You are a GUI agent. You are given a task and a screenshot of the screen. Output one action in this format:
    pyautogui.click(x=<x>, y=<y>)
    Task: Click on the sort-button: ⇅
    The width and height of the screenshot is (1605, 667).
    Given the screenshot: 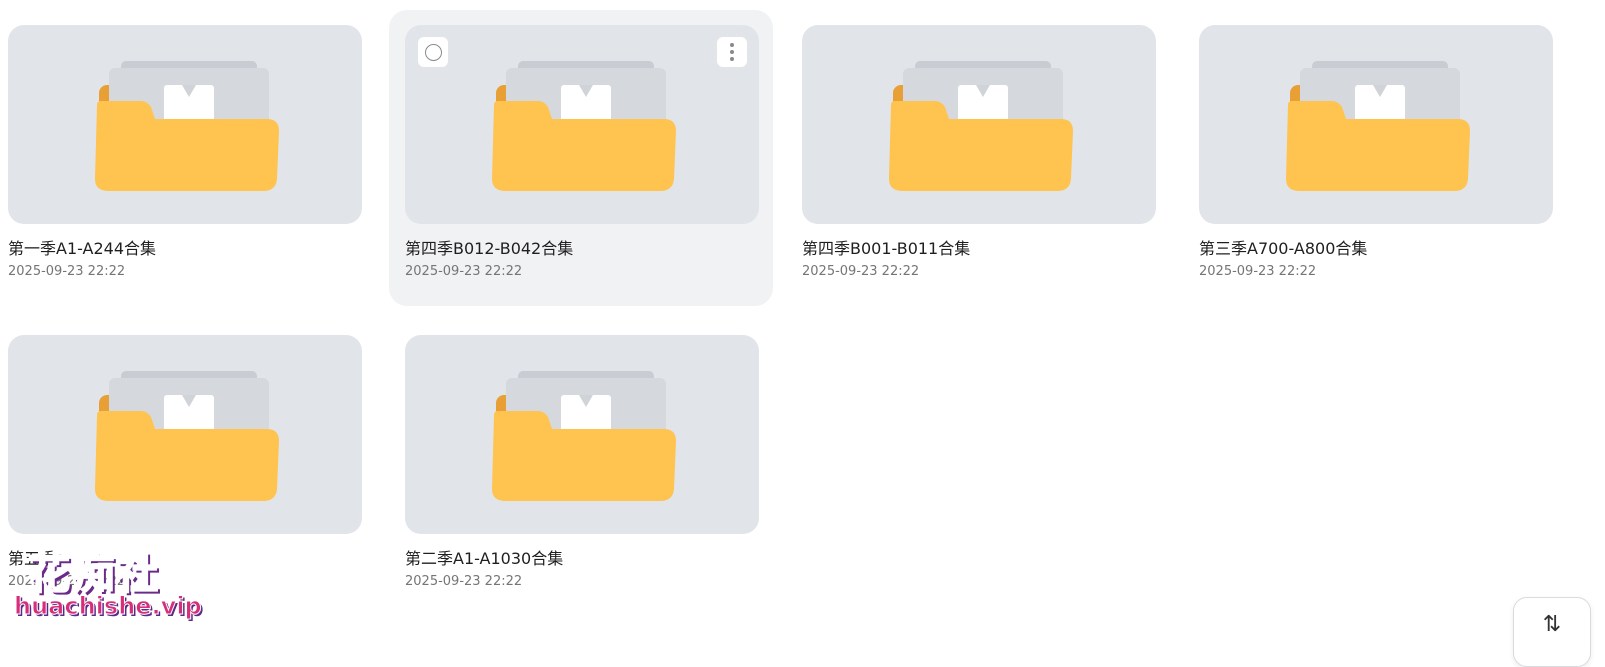 What is the action you would take?
    pyautogui.click(x=1552, y=632)
    